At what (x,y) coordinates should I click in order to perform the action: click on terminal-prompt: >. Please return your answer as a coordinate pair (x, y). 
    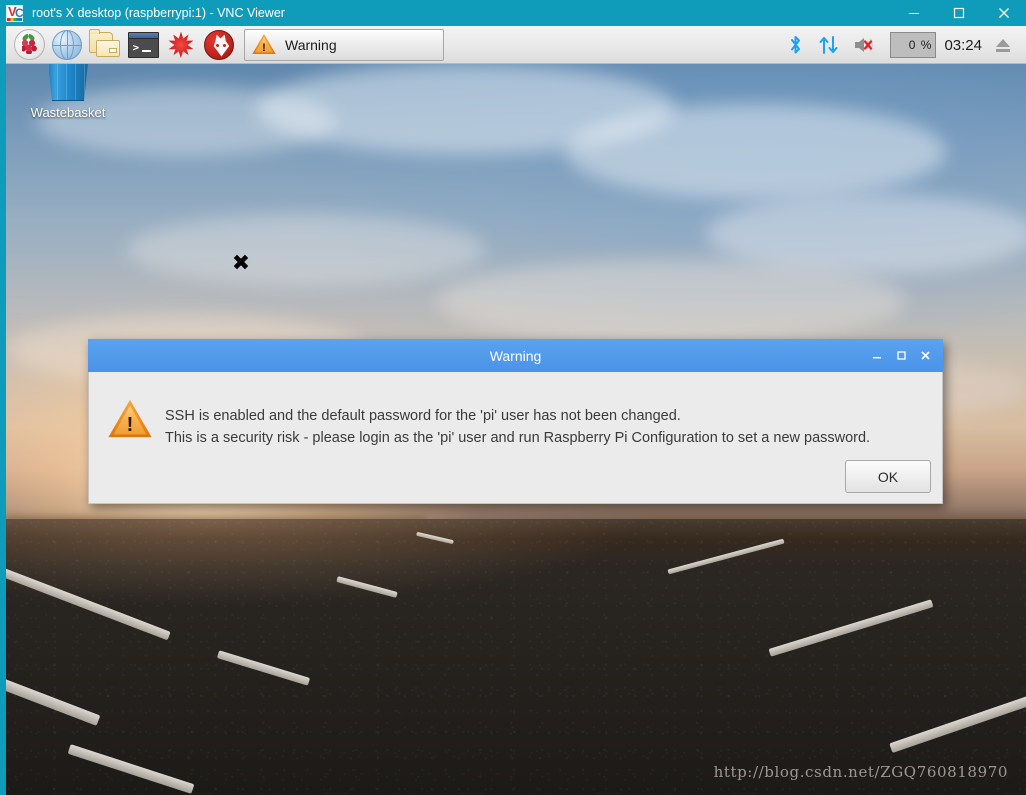
    Looking at the image, I should click on (136, 47).